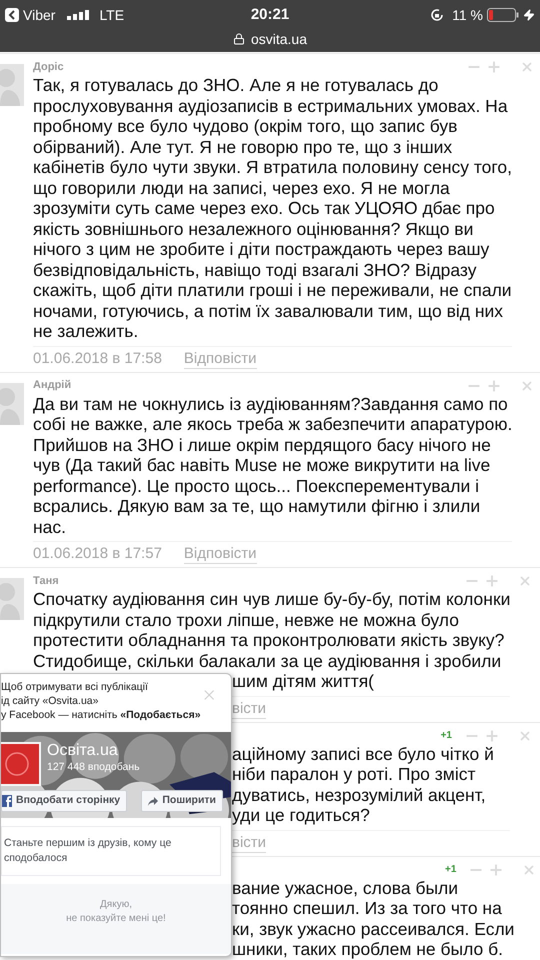 This screenshot has height=960, width=540. Describe the element at coordinates (48, 67) in the screenshot. I see `author-name: Доріс` at that location.